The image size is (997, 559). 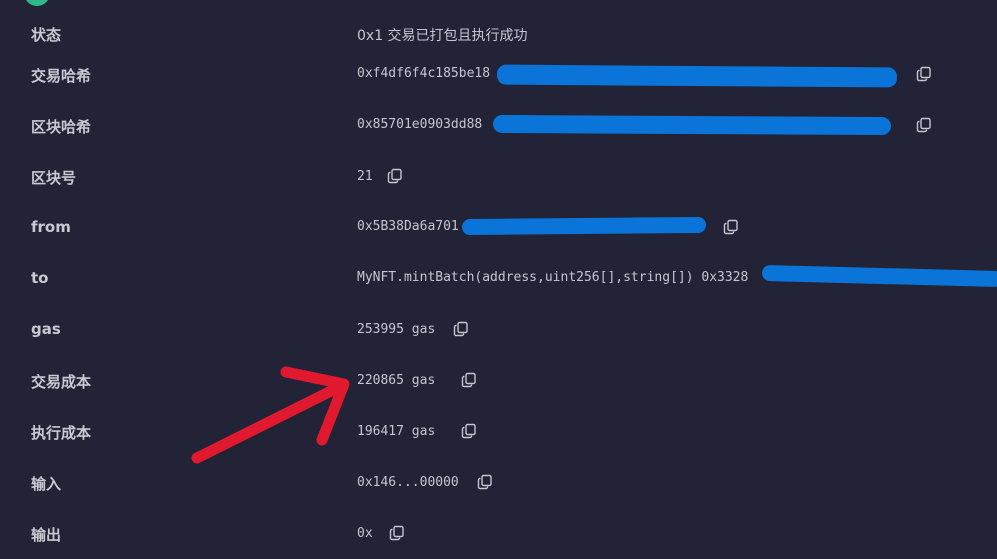 I want to click on gas-copy-icon, so click(x=461, y=329).